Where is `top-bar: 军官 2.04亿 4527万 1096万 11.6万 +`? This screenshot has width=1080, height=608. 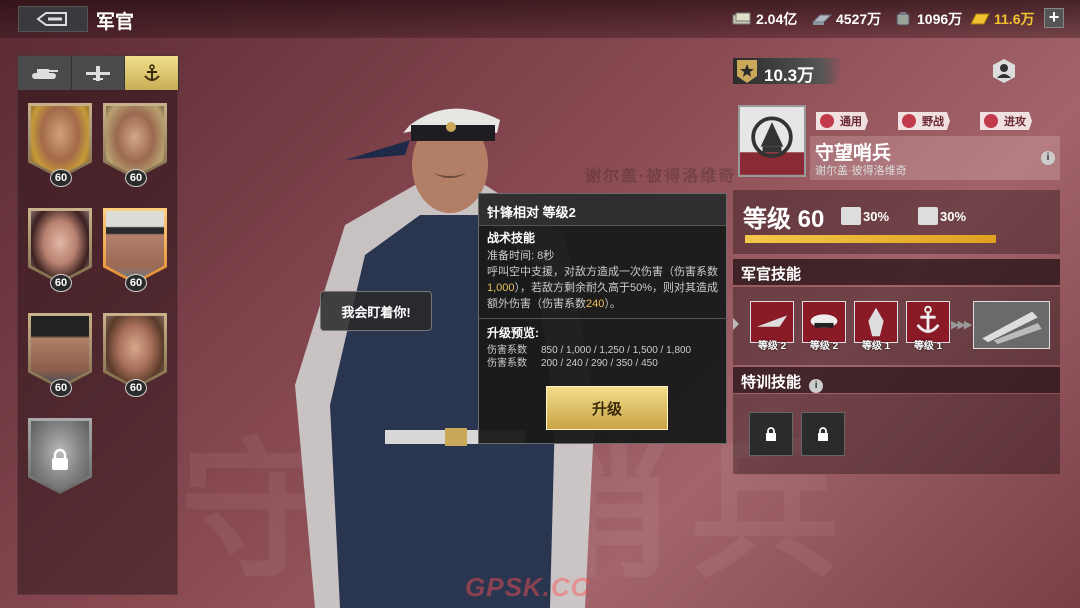 top-bar: 军官 2.04亿 4527万 1096万 11.6万 + is located at coordinates (540, 19).